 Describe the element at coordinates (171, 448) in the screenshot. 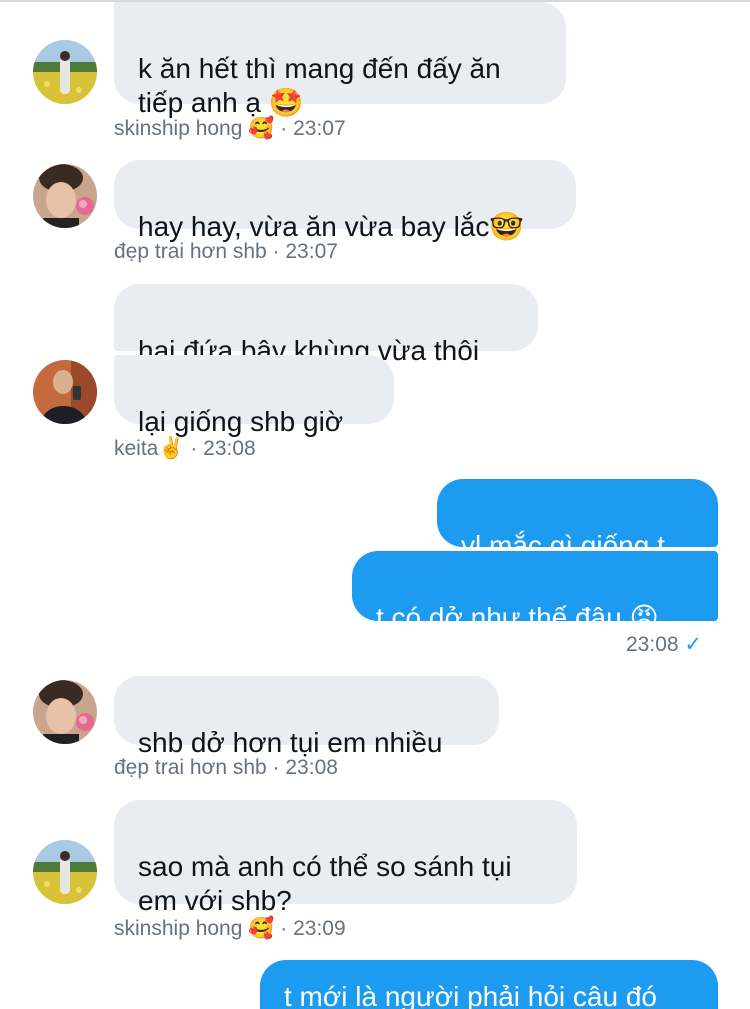

I see `victory-hand-emoji-icon: ✌️` at that location.